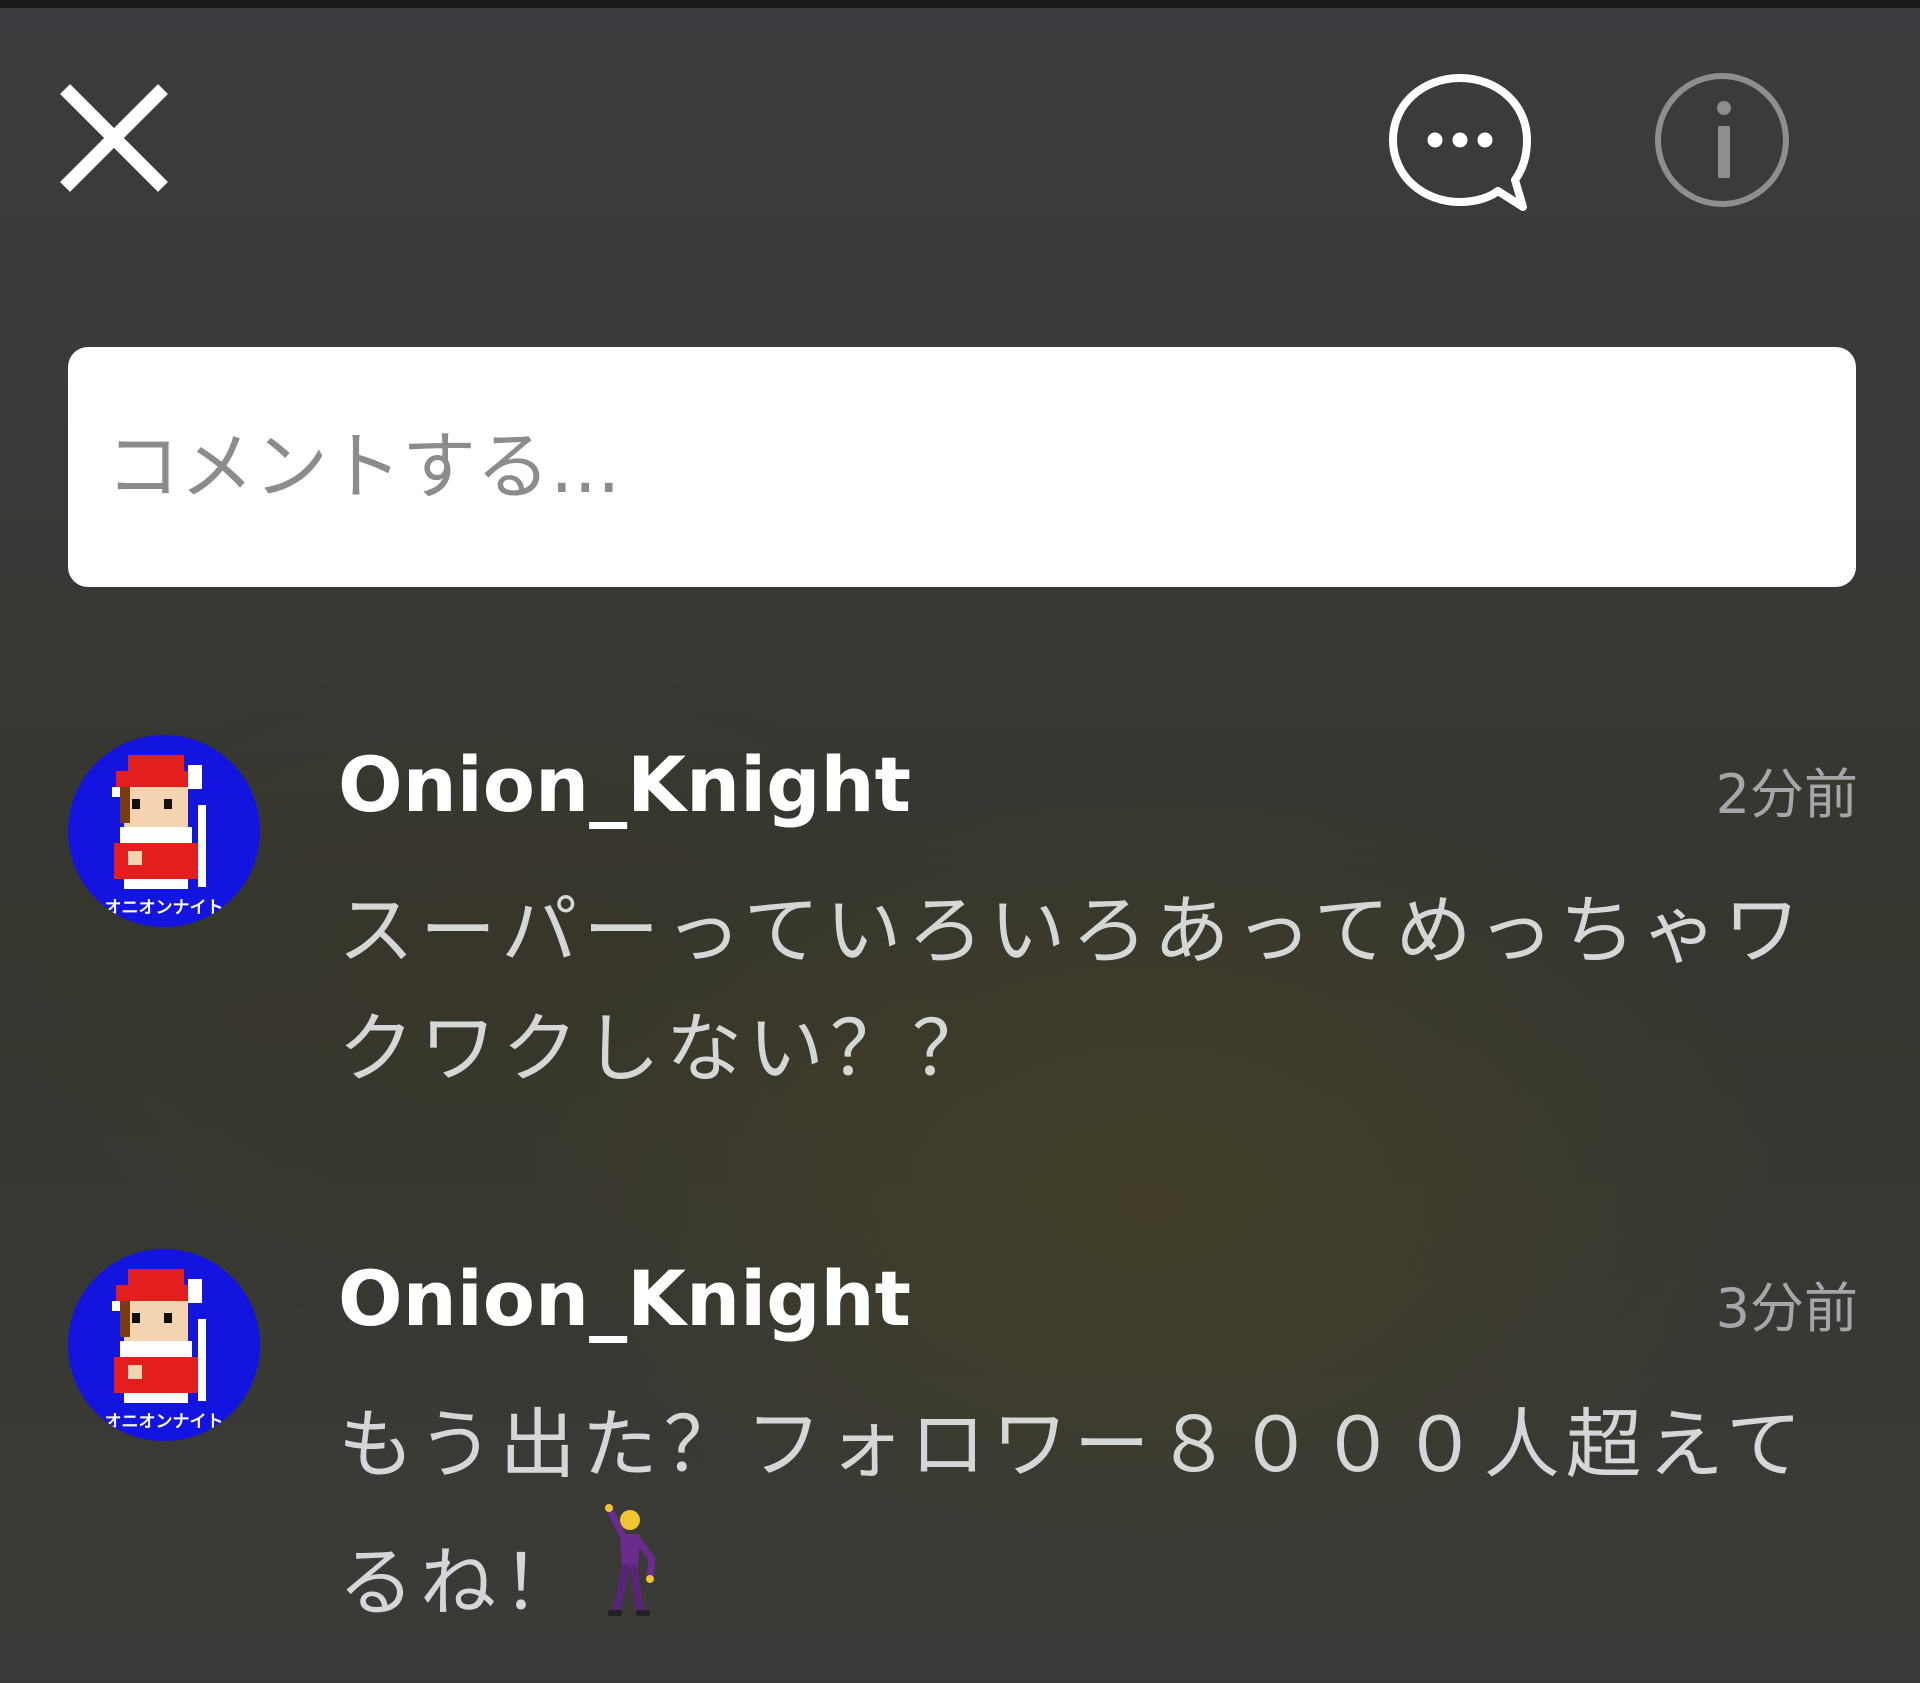 Image resolution: width=1920 pixels, height=1683 pixels. I want to click on comment-text: もう出た？フォロワー８０００人超えてるね！, so click(1098, 1514).